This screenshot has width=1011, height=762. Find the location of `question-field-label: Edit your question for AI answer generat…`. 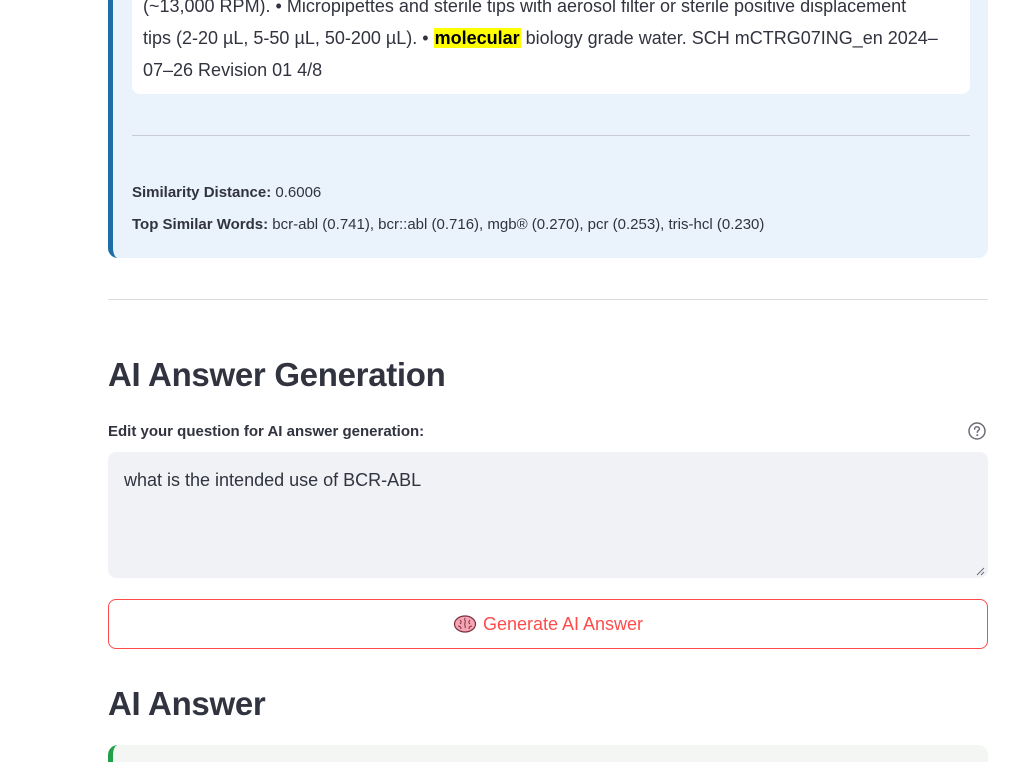

question-field-label: Edit your question for AI answer generat… is located at coordinates (266, 431).